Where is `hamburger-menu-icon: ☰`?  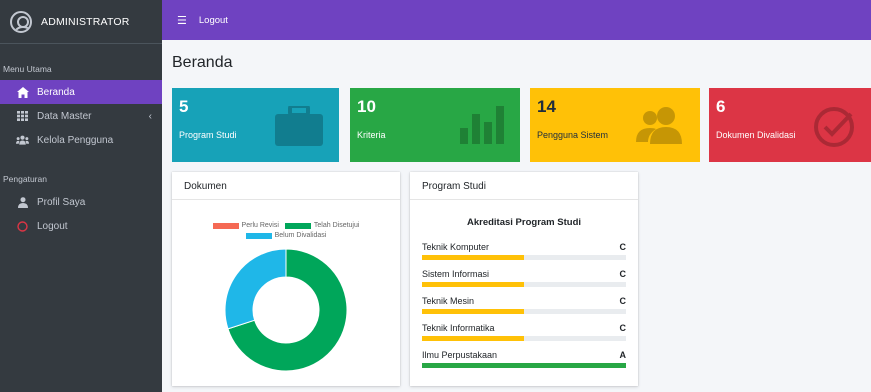 hamburger-menu-icon: ☰ is located at coordinates (182, 20).